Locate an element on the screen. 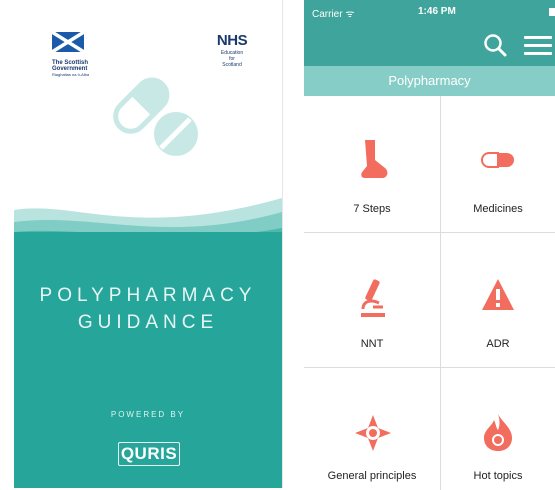  tile-general-principles: General principles is located at coordinates (372, 429).